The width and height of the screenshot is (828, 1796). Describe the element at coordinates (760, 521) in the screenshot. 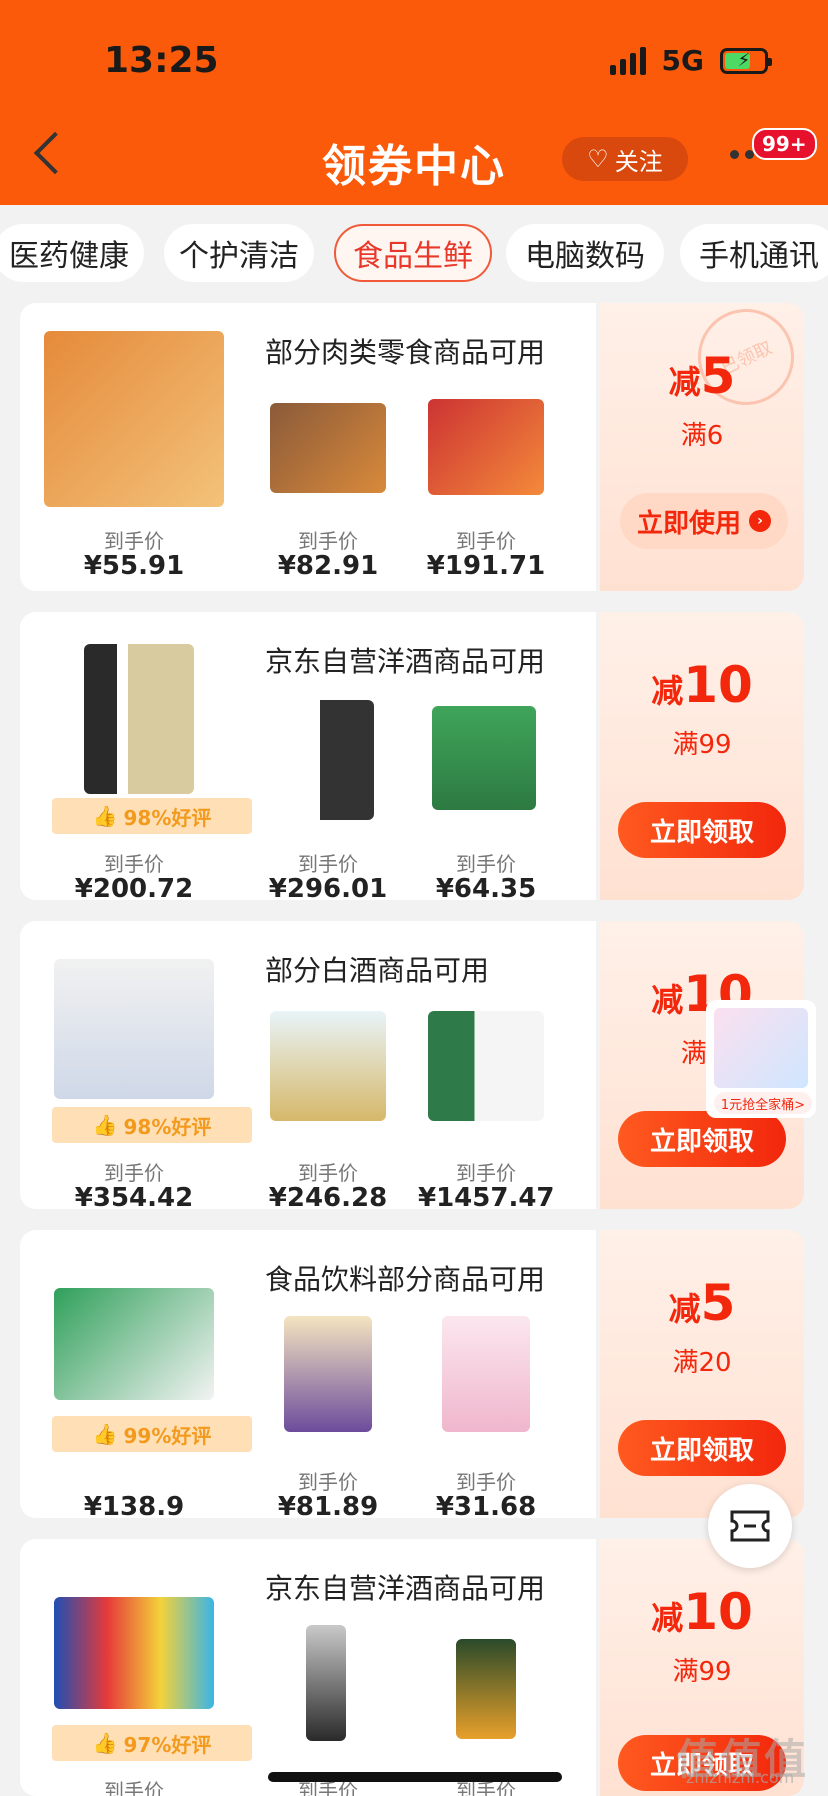

I see `arrow-right-icon: ›` at that location.